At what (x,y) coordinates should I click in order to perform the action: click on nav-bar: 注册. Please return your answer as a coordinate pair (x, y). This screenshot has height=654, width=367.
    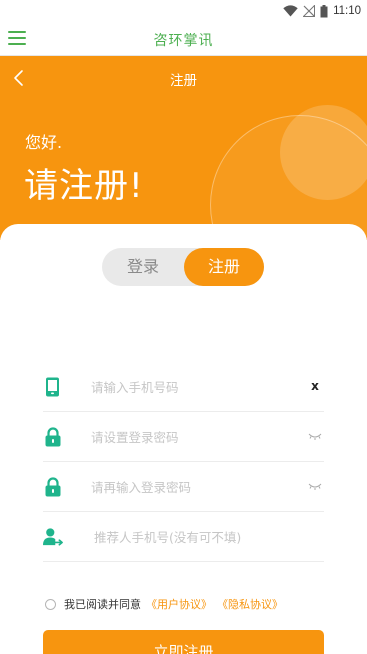
    Looking at the image, I should click on (183, 78).